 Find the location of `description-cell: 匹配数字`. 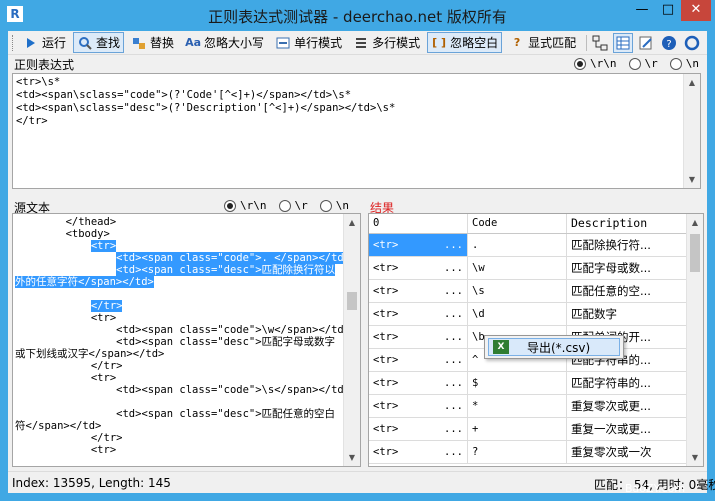

description-cell: 匹配数字 is located at coordinates (627, 314).